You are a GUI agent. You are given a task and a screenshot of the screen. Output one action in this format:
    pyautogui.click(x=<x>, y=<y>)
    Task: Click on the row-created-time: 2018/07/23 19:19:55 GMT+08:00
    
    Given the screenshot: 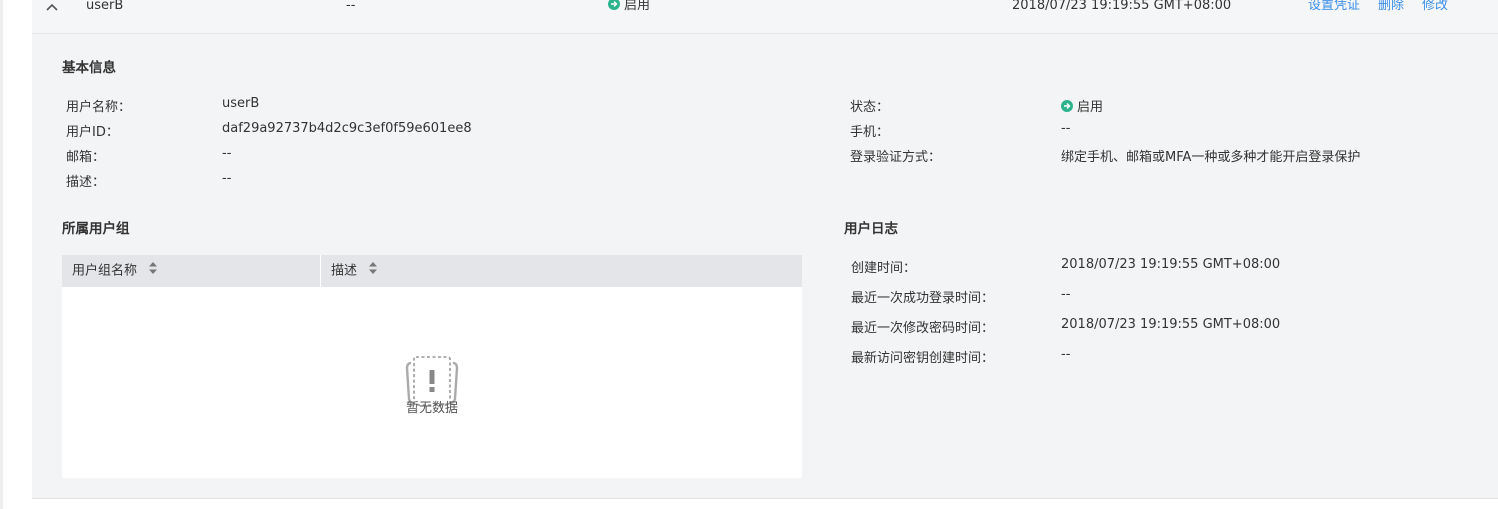 What is the action you would take?
    pyautogui.click(x=1122, y=6)
    